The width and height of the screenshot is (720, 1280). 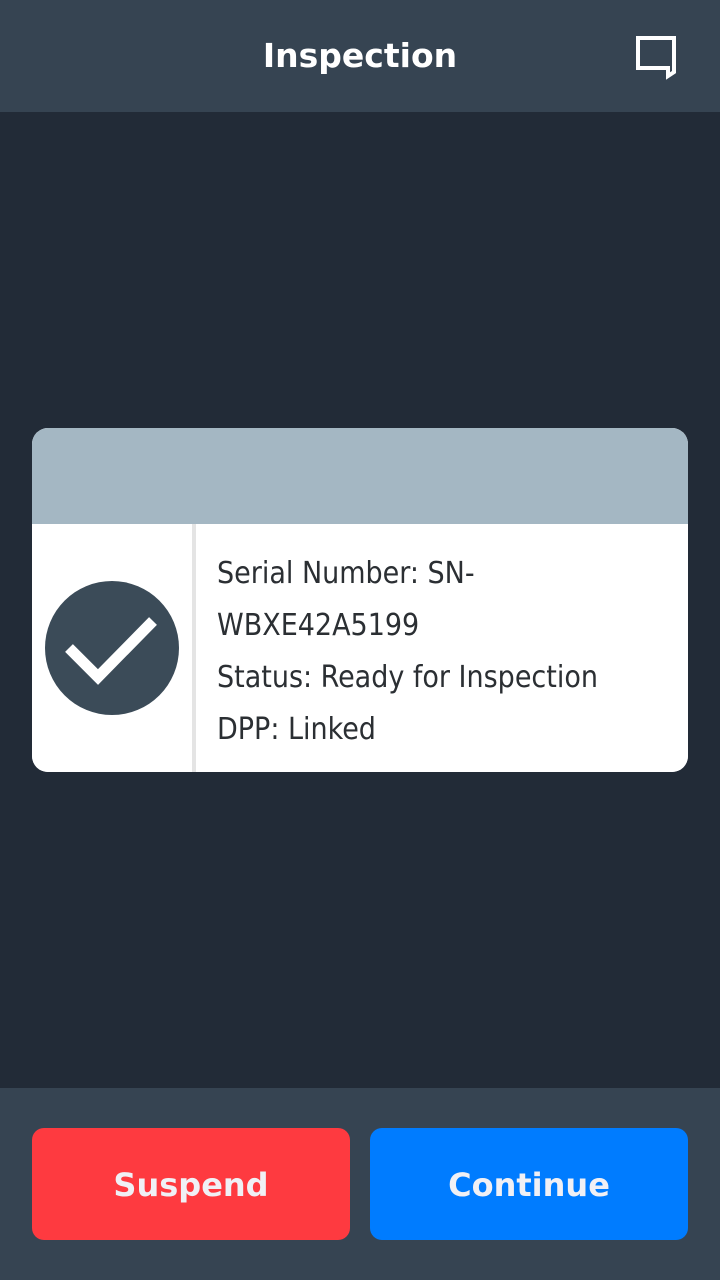 I want to click on status-line: Status: Ready for Inspection, so click(x=407, y=677).